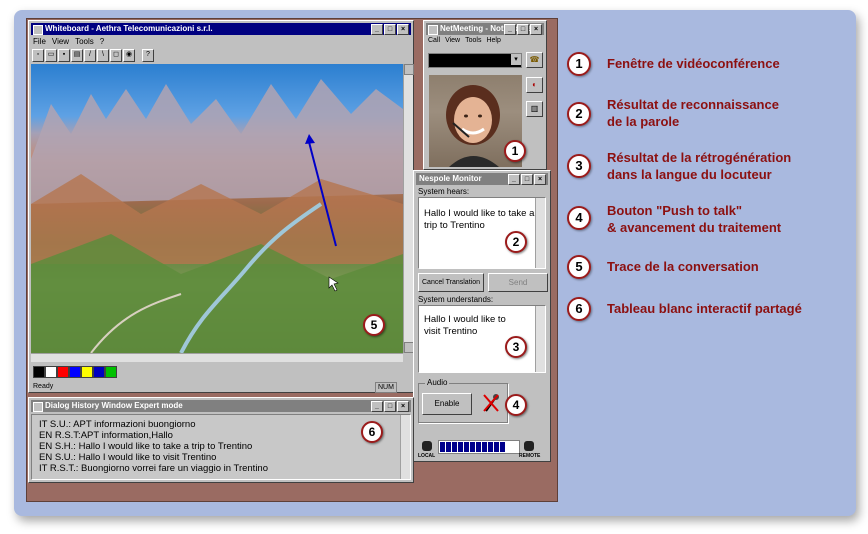  I want to click on whiteboard-toolbar: ▫ ▭ ▪ ▤ / \ ◻ ◉ ?, so click(93, 55).